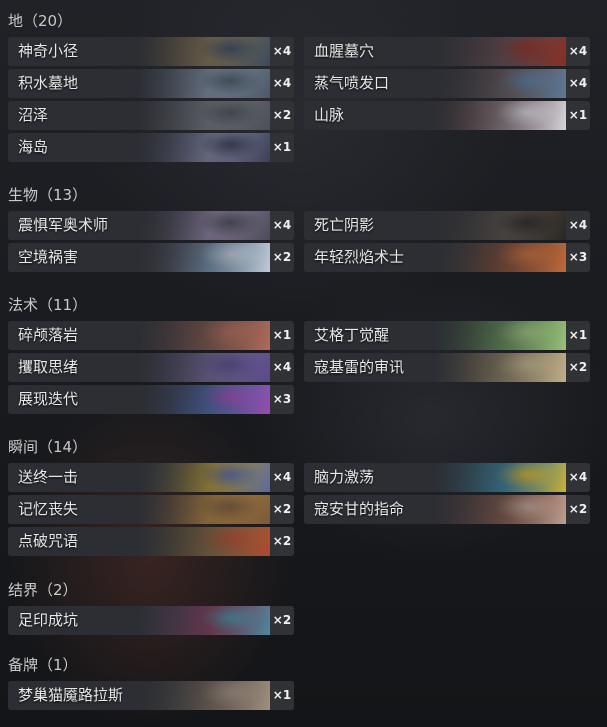 The image size is (607, 727). What do you see at coordinates (447, 115) in the screenshot?
I see `card-row: 山脉 ×1` at bounding box center [447, 115].